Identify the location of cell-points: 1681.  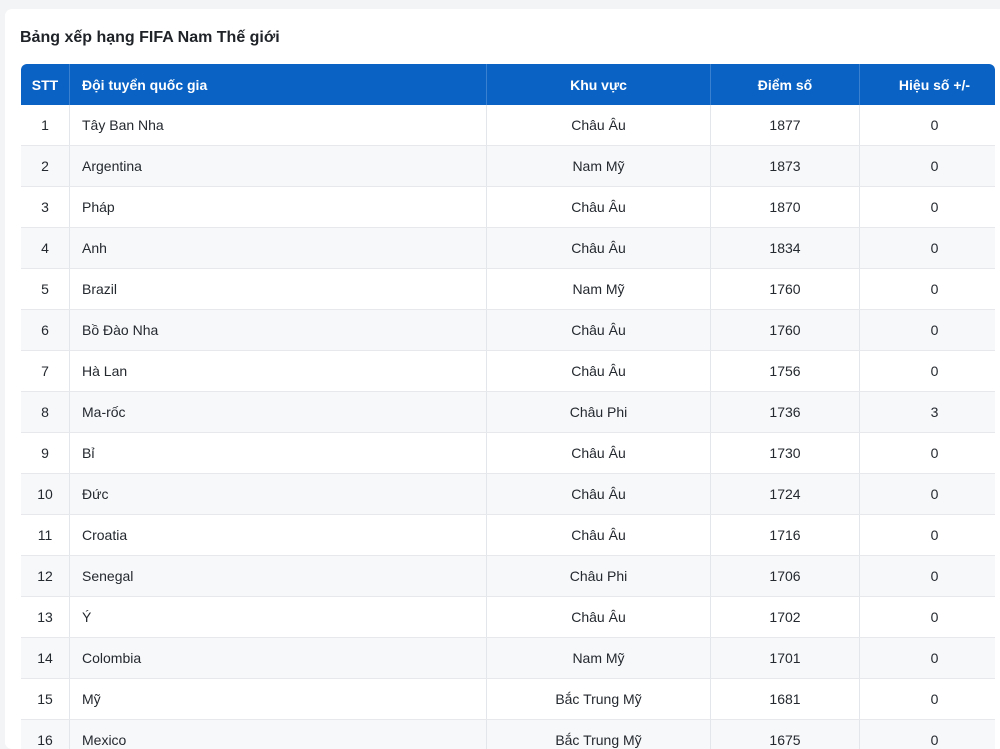
(785, 699).